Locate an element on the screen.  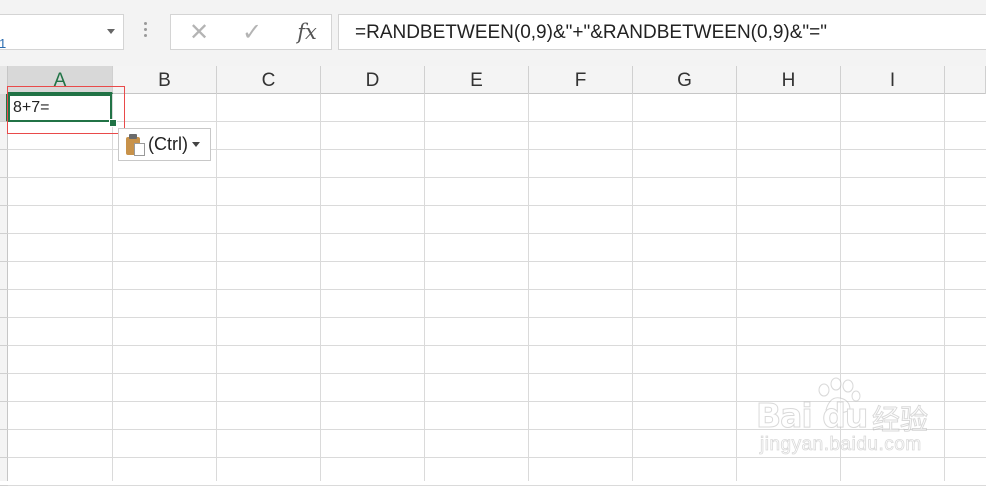
row-header-column is located at coordinates (4, 290).